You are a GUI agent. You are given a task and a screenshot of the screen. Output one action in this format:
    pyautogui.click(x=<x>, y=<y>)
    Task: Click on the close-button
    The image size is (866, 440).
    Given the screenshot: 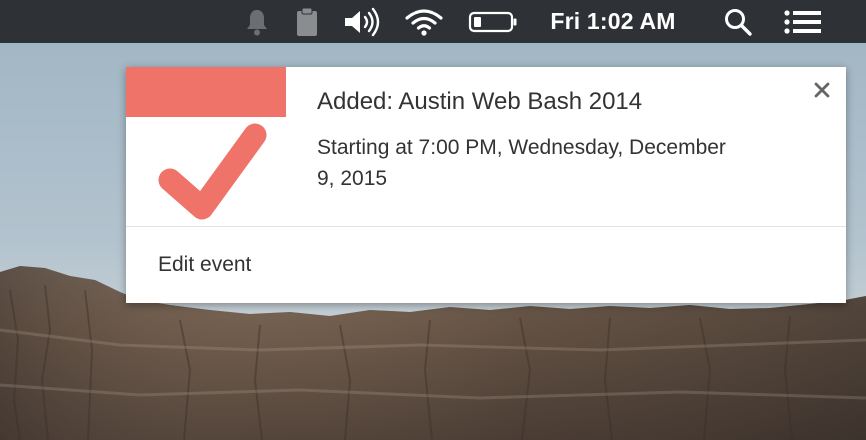 What is the action you would take?
    pyautogui.click(x=822, y=90)
    